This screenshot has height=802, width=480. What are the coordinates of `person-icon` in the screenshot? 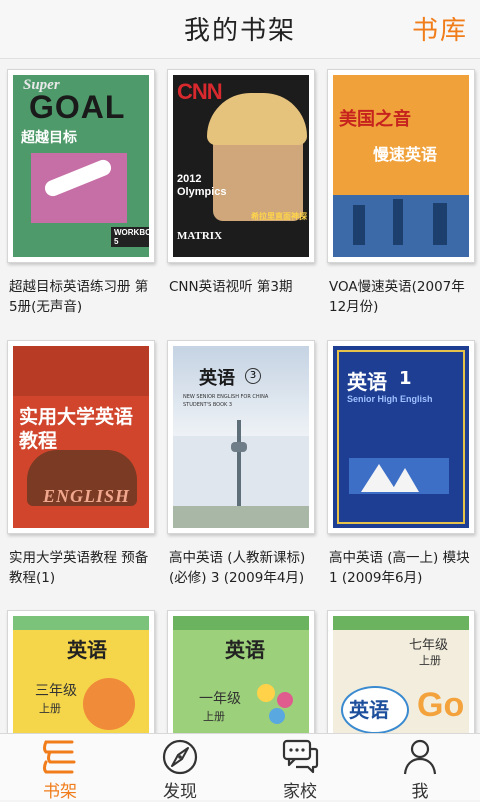 It's located at (420, 757).